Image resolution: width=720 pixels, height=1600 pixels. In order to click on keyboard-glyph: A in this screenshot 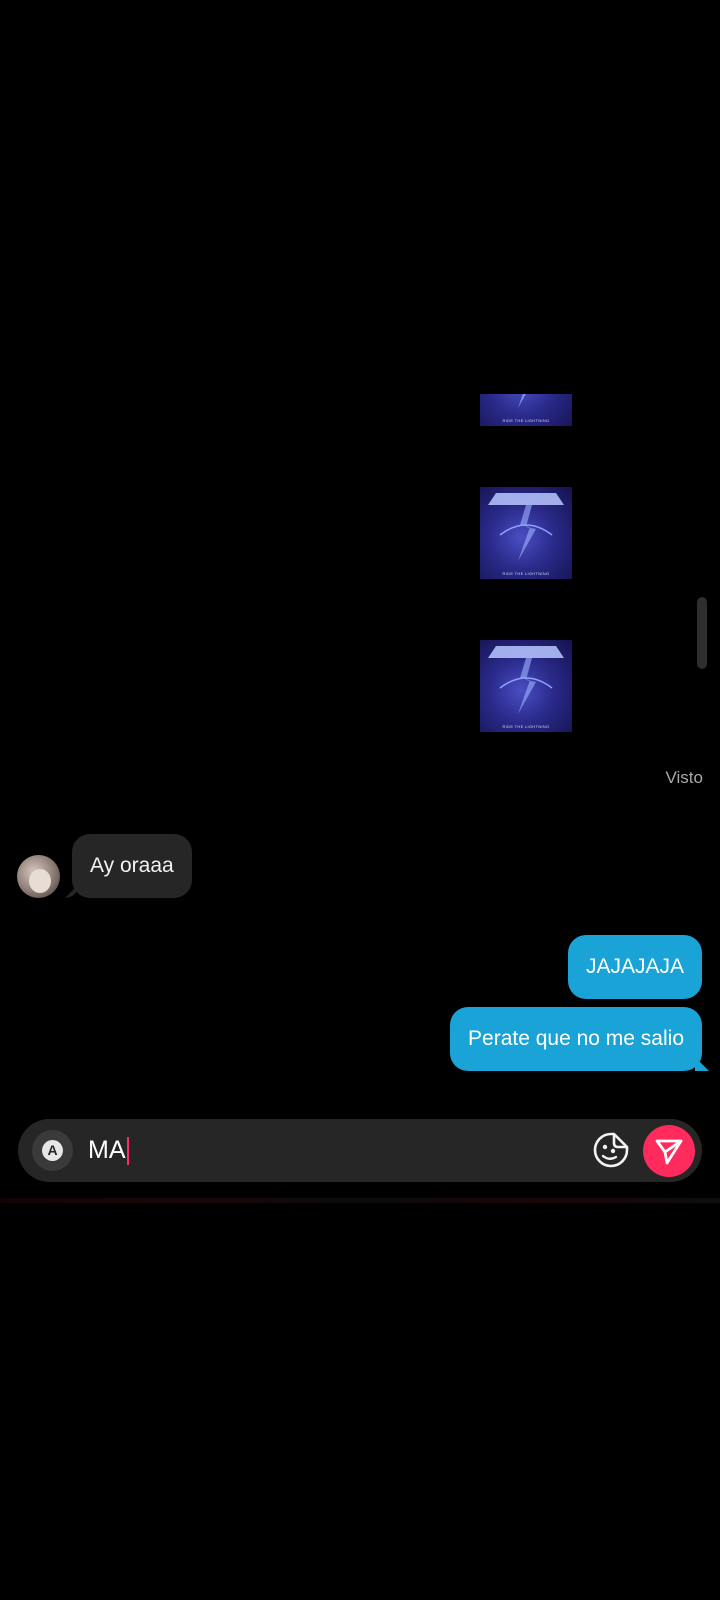, I will do `click(52, 1150)`.